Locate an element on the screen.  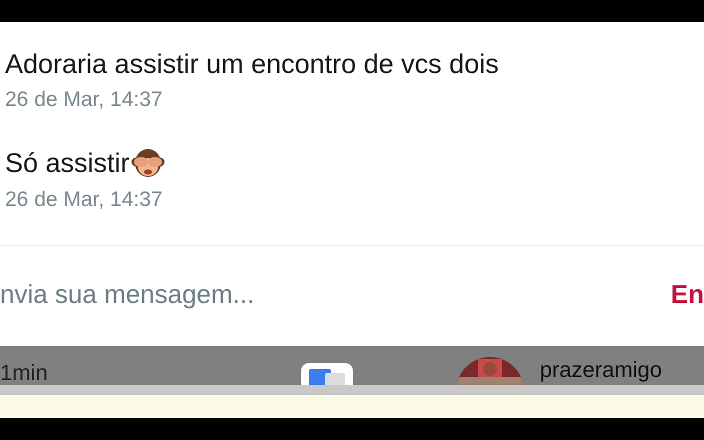
message-text: Só assistir is located at coordinates (67, 163).